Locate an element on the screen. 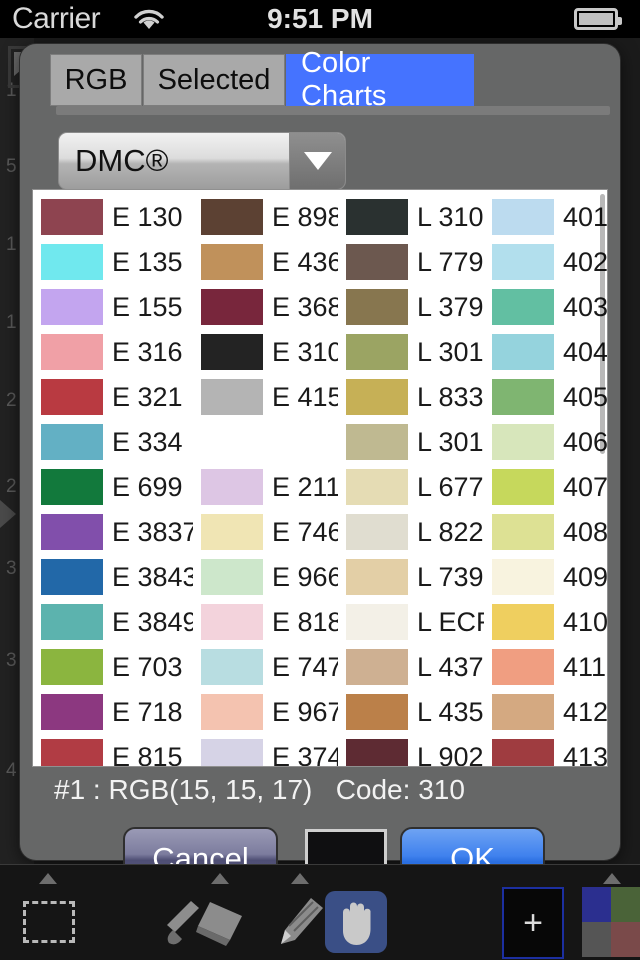 The height and width of the screenshot is (960, 640). color-swatch-row: E 3747 is located at coordinates (265, 751).